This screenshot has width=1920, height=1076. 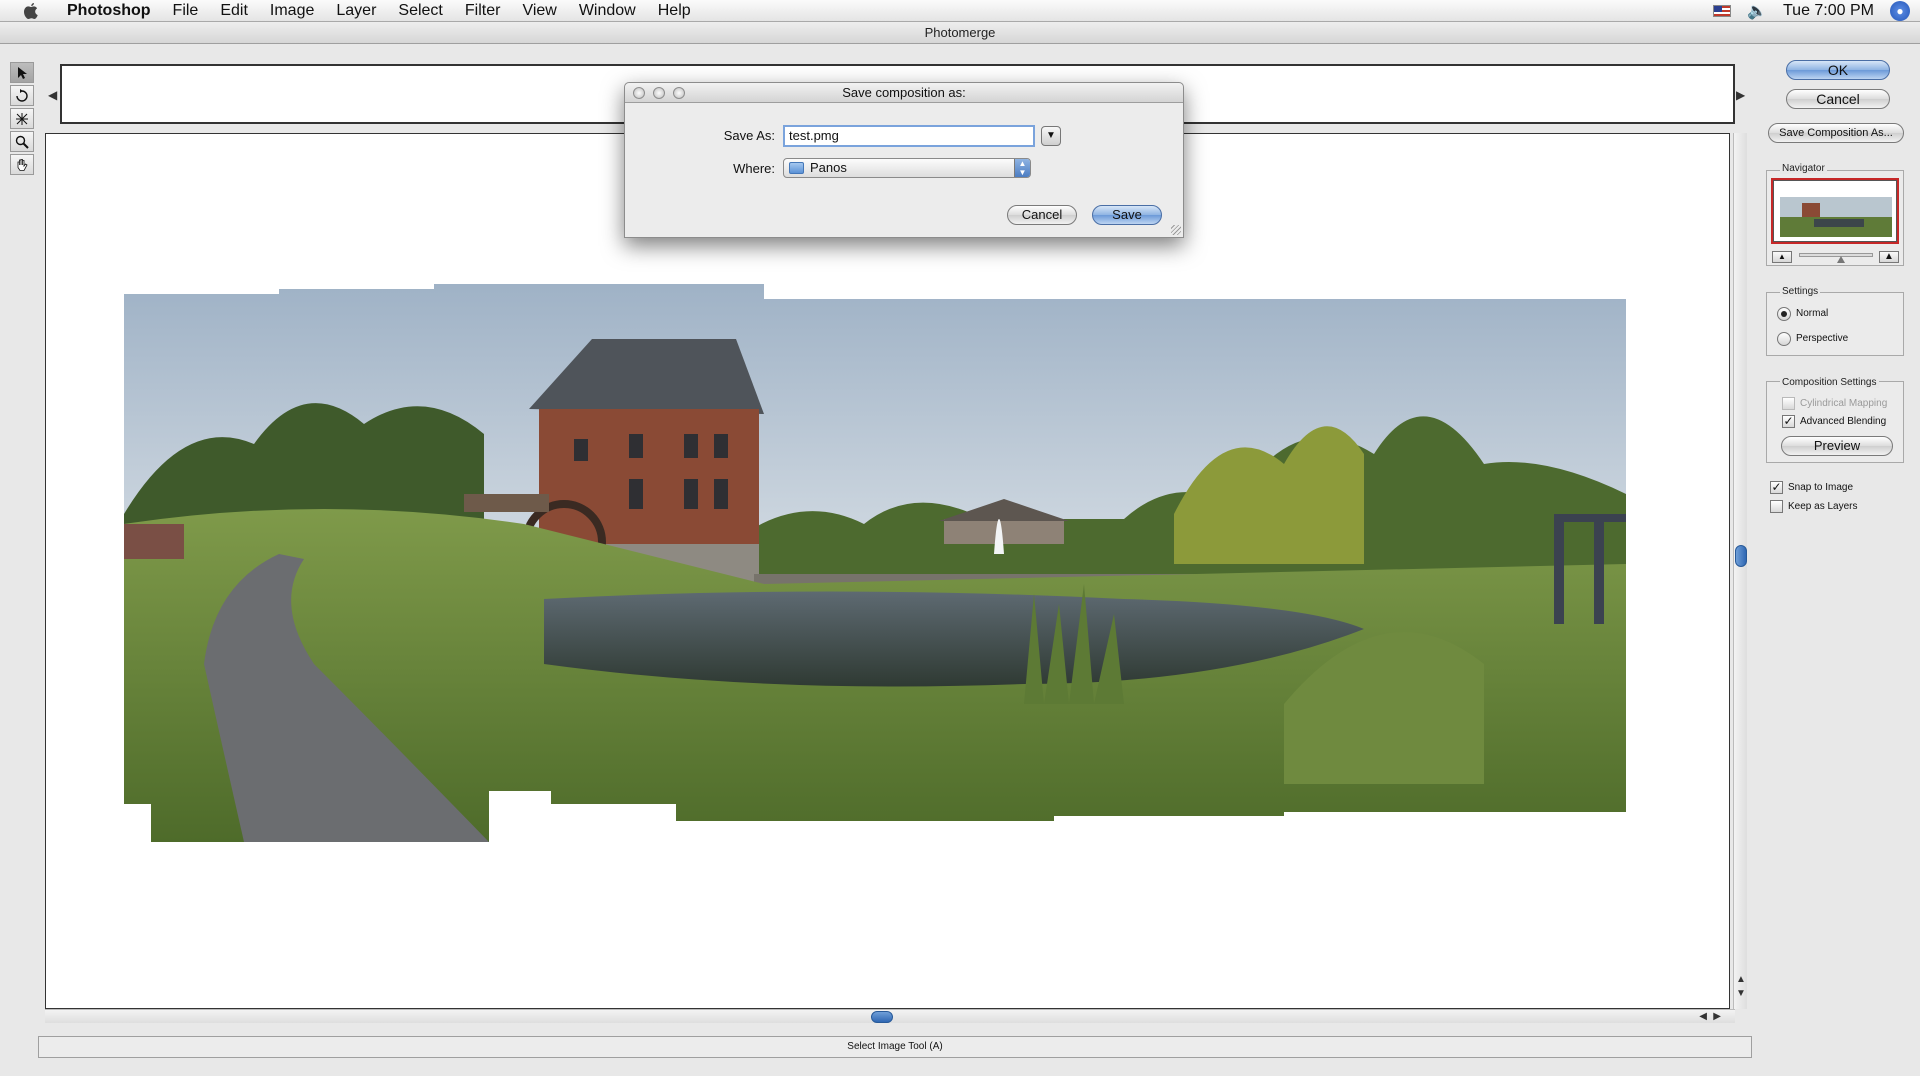 I want to click on save-as-label: Save As:, so click(x=749, y=135).